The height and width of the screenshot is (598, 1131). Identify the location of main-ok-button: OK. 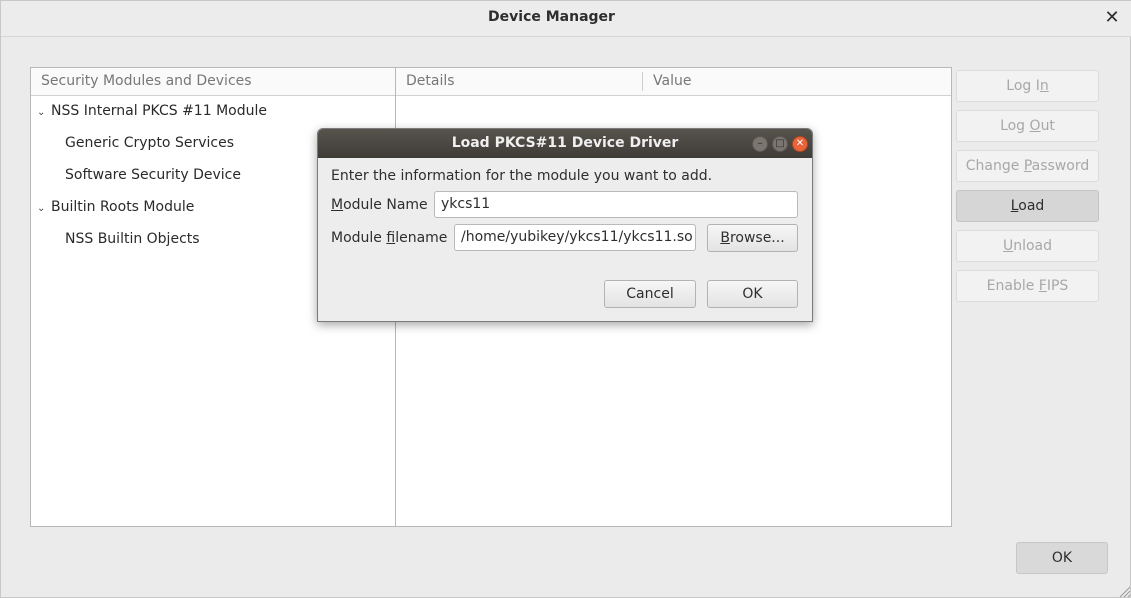
(1062, 558).